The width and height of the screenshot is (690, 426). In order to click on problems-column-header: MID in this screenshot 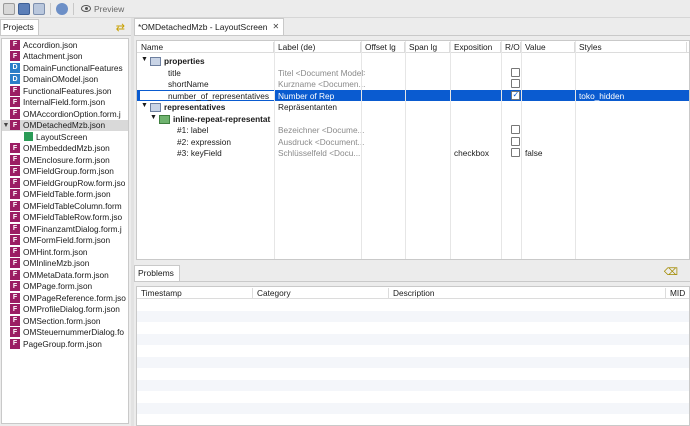, I will do `click(675, 293)`.